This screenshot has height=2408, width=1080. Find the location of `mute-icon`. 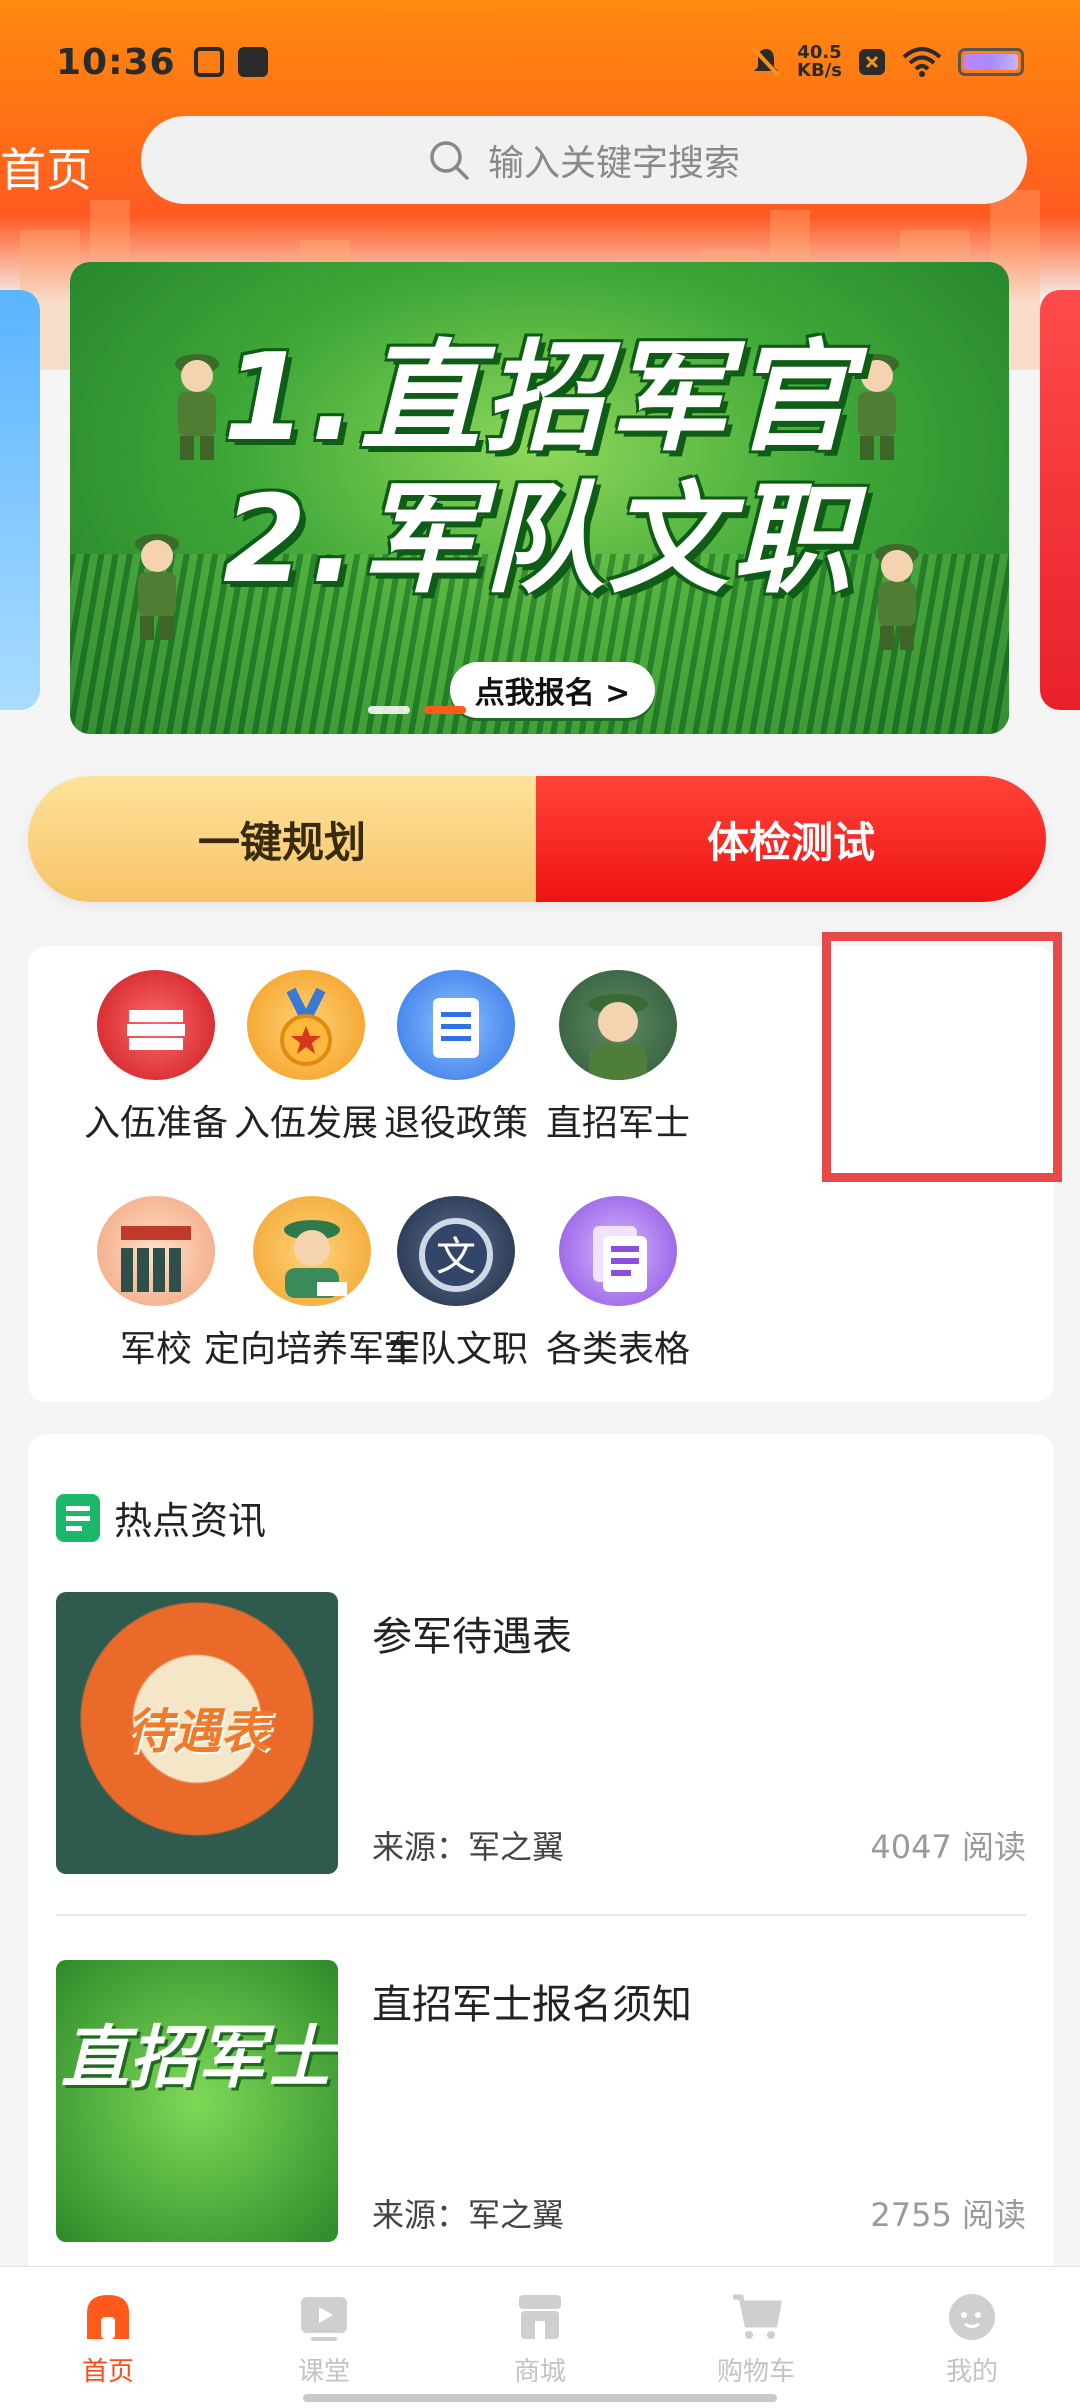

mute-icon is located at coordinates (766, 62).